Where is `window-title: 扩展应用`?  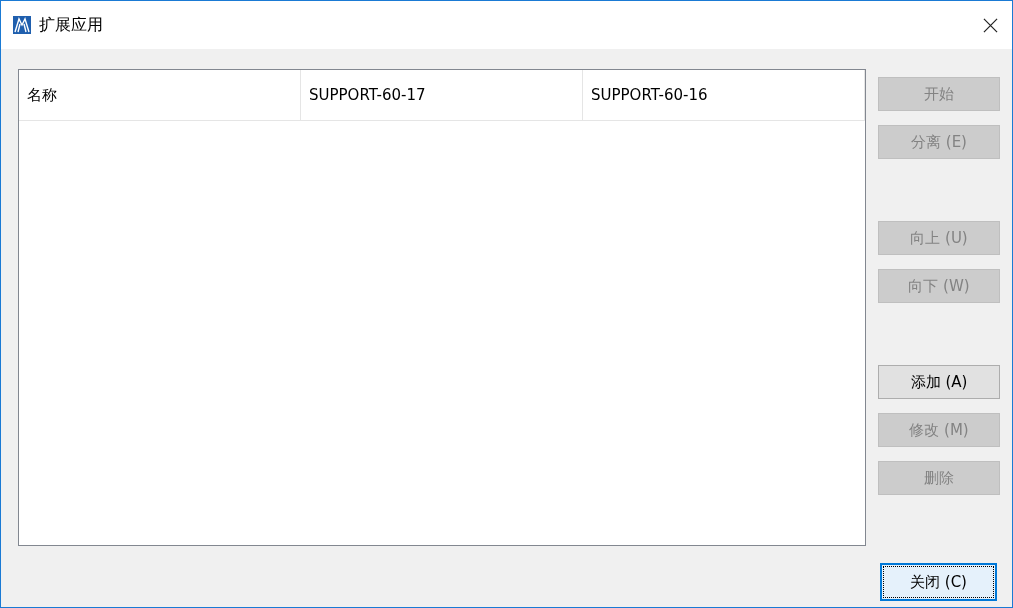 window-title: 扩展应用 is located at coordinates (71, 25).